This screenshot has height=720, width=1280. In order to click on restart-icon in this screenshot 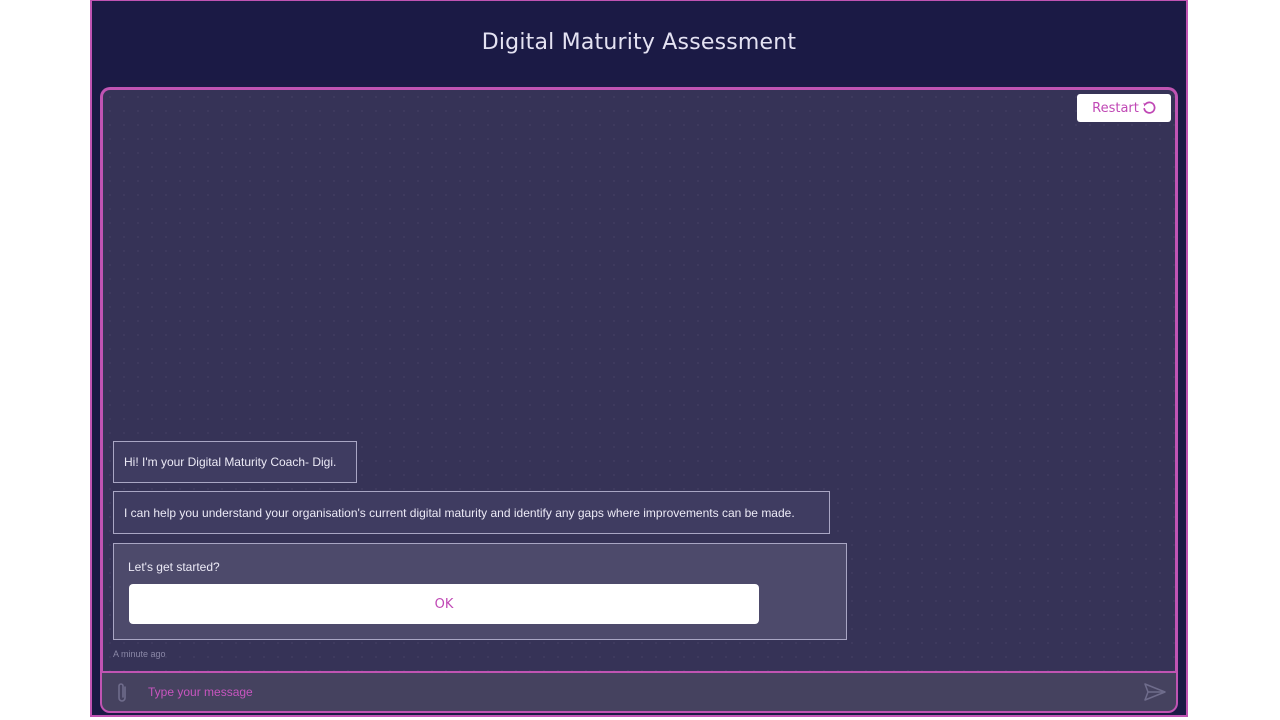, I will do `click(1149, 108)`.